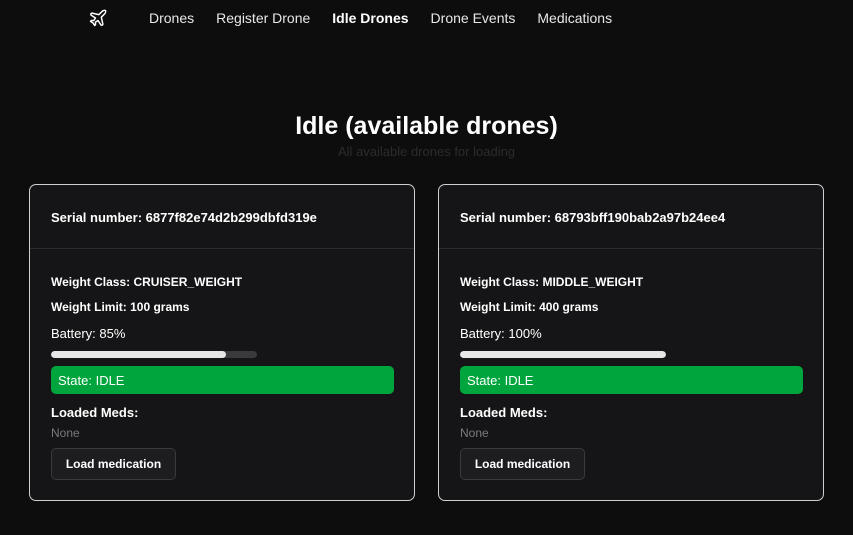 This screenshot has height=535, width=853. I want to click on nav-link-idle-drones: Idle Drones, so click(370, 18).